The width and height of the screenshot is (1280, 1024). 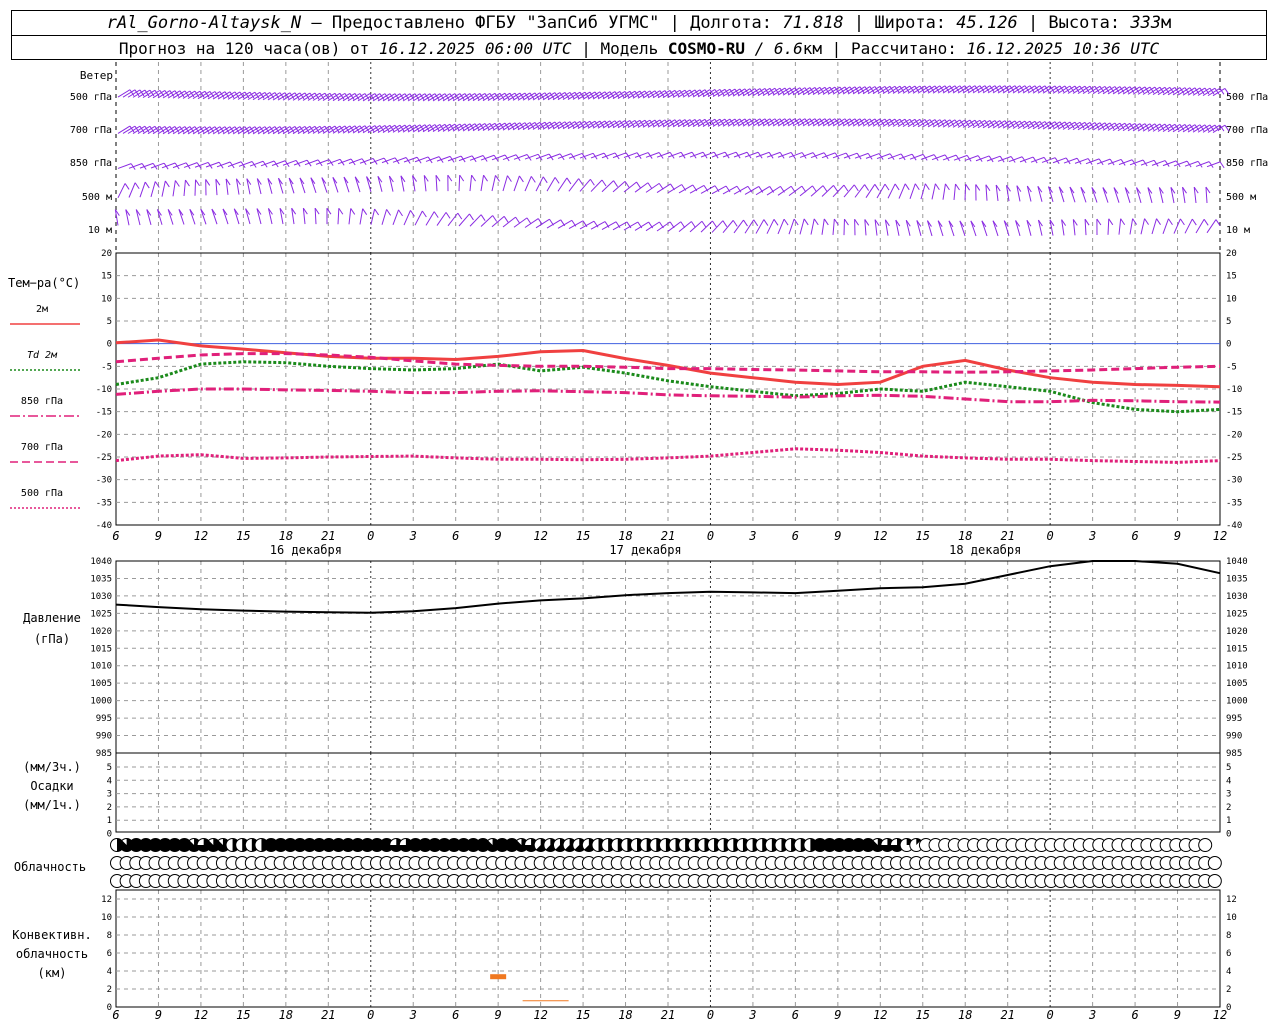 I want to click on x-tick-label-top: 6, so click(x=455, y=536).